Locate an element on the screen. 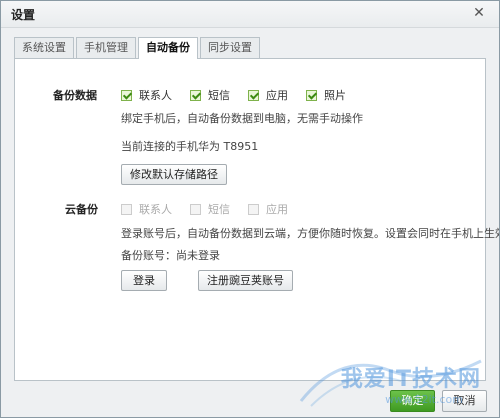 The height and width of the screenshot is (418, 500). backup-photos-checkbox: 照片 is located at coordinates (326, 95).